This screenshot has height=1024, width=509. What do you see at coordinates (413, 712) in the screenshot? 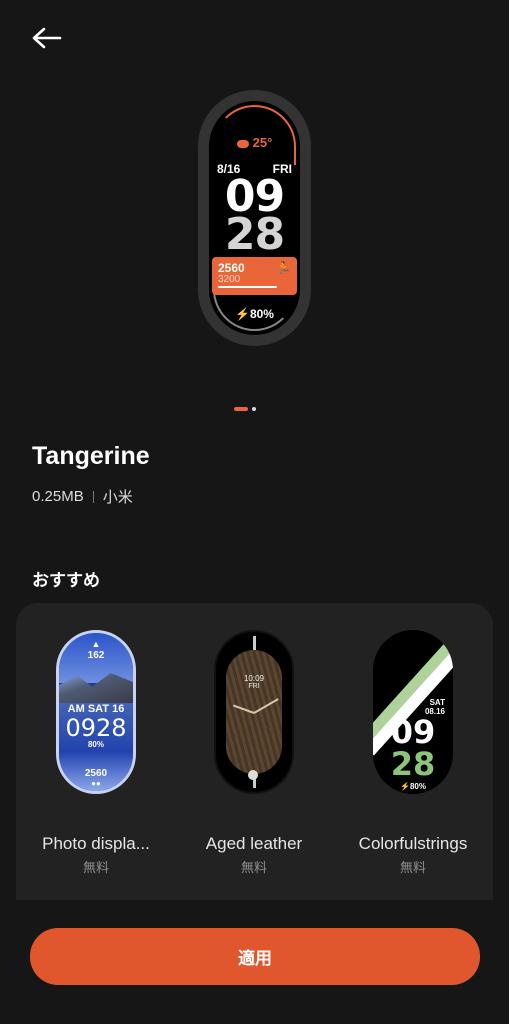
I see `colorfulstrings-thumbnail: SAT 08.16 09 28 ⚡80%` at bounding box center [413, 712].